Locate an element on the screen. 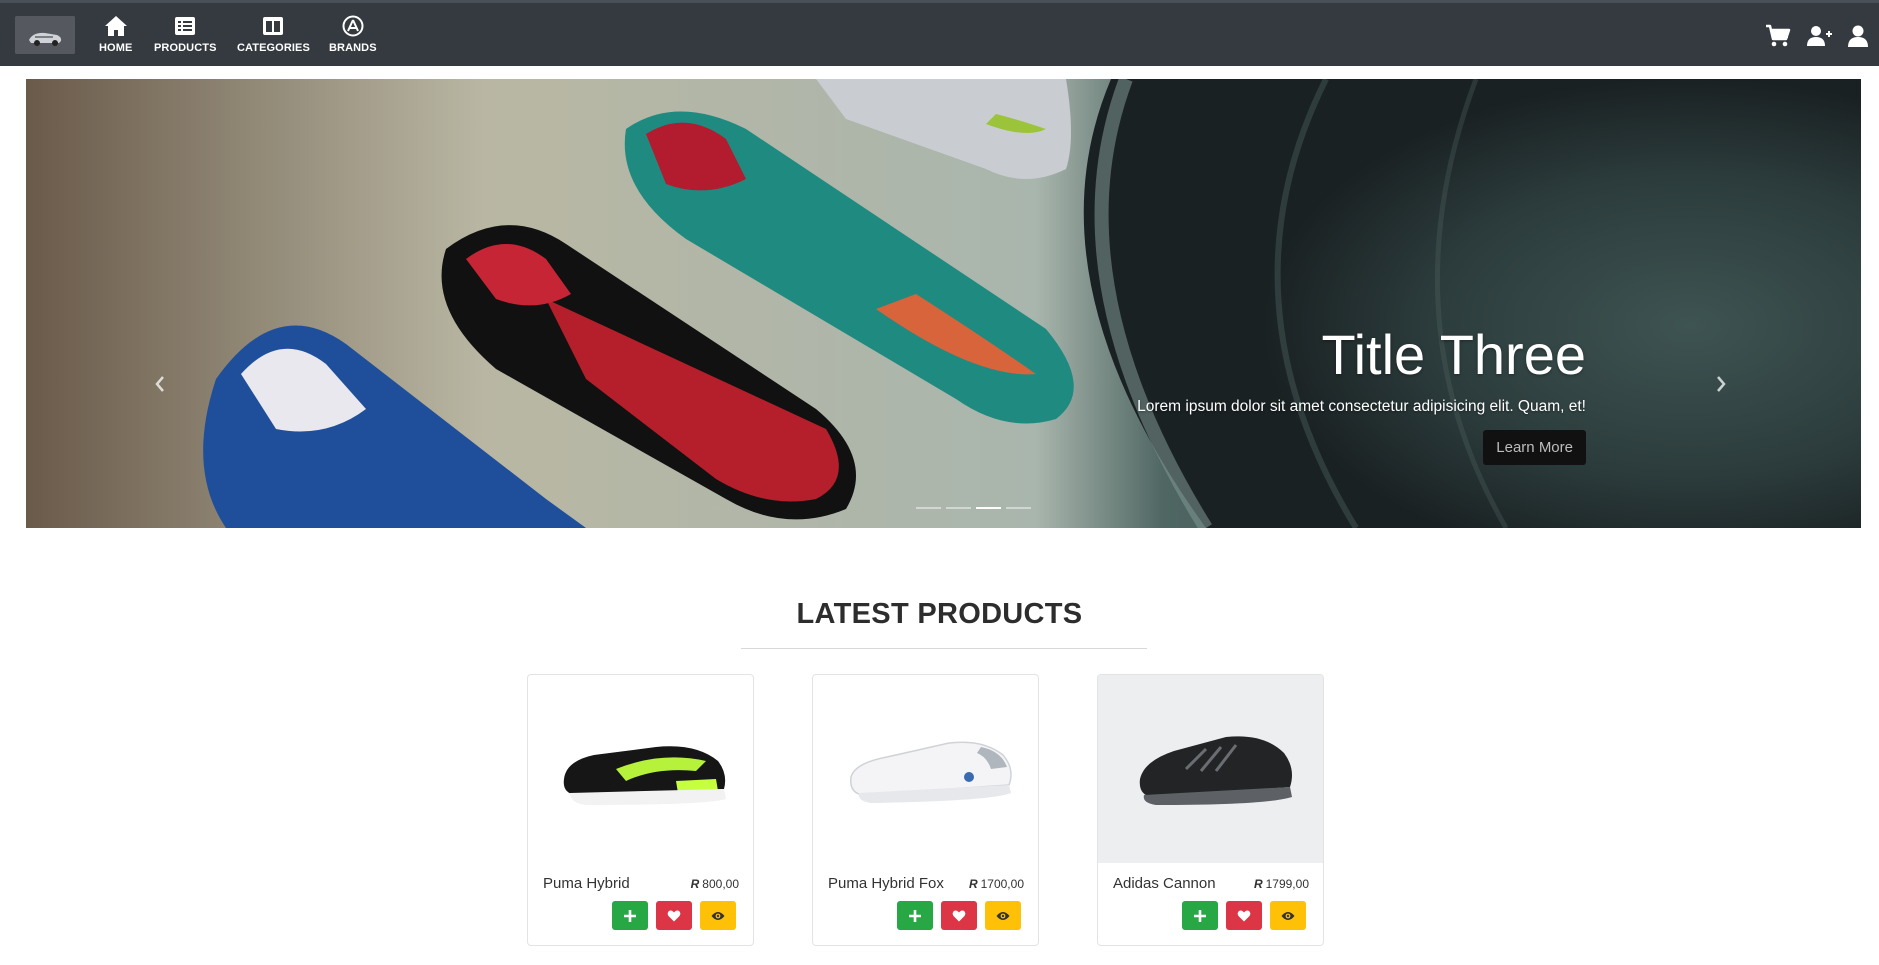 The image size is (1879, 965). nav-home: HOME is located at coordinates (115, 34).